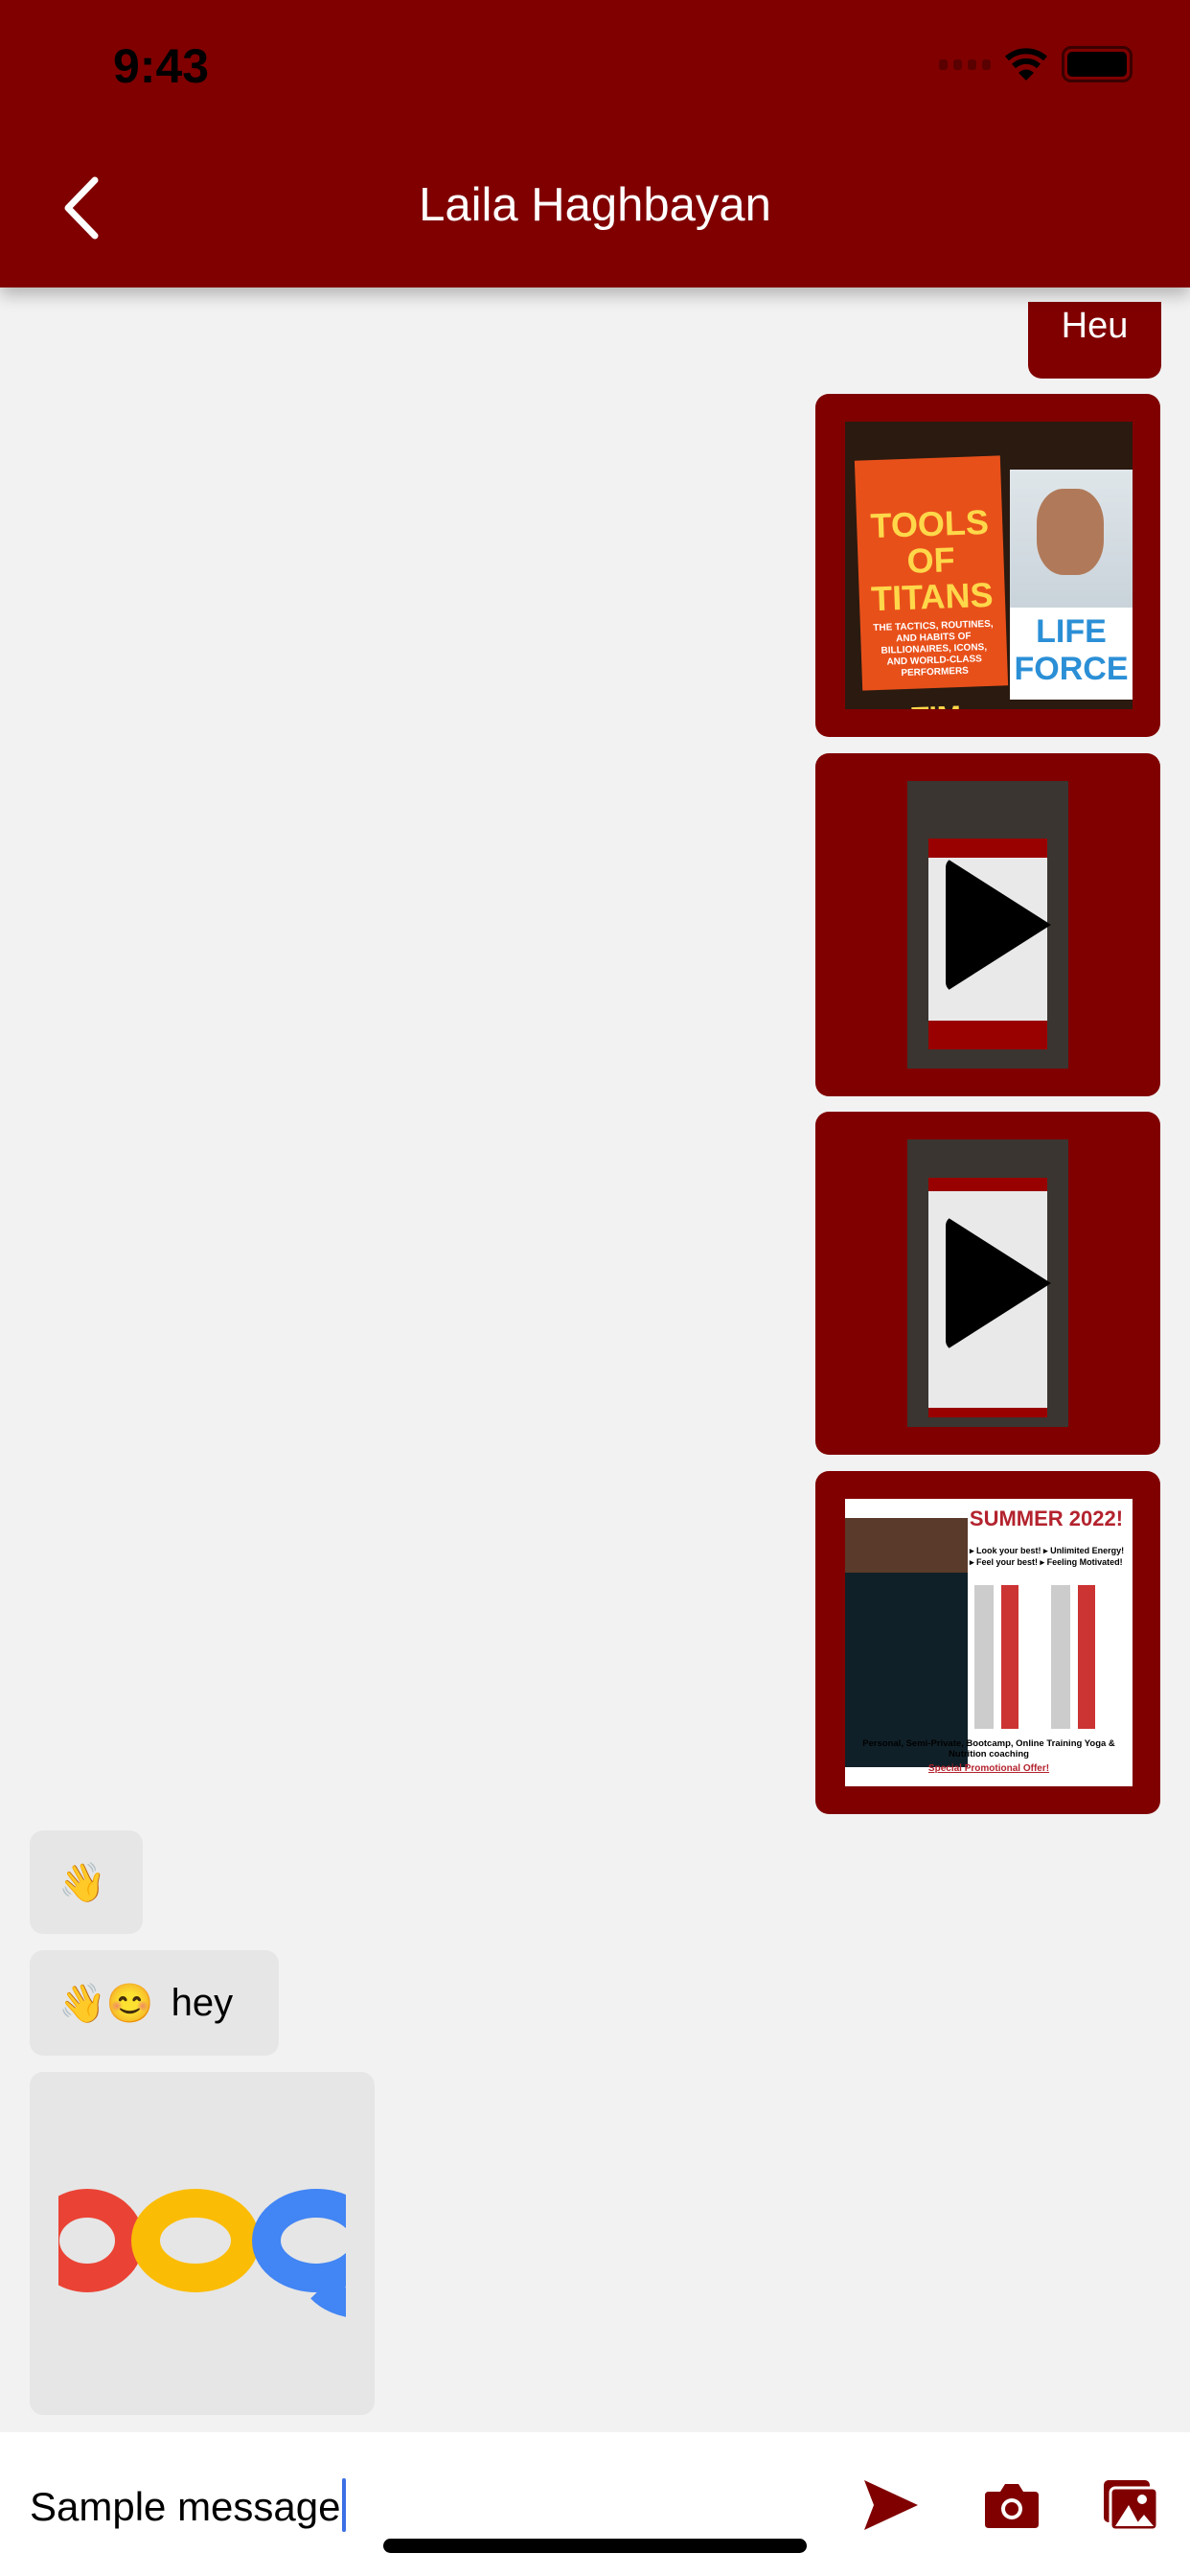 This screenshot has width=1190, height=2576. What do you see at coordinates (202, 2253) in the screenshot?
I see `google-logo-fragment` at bounding box center [202, 2253].